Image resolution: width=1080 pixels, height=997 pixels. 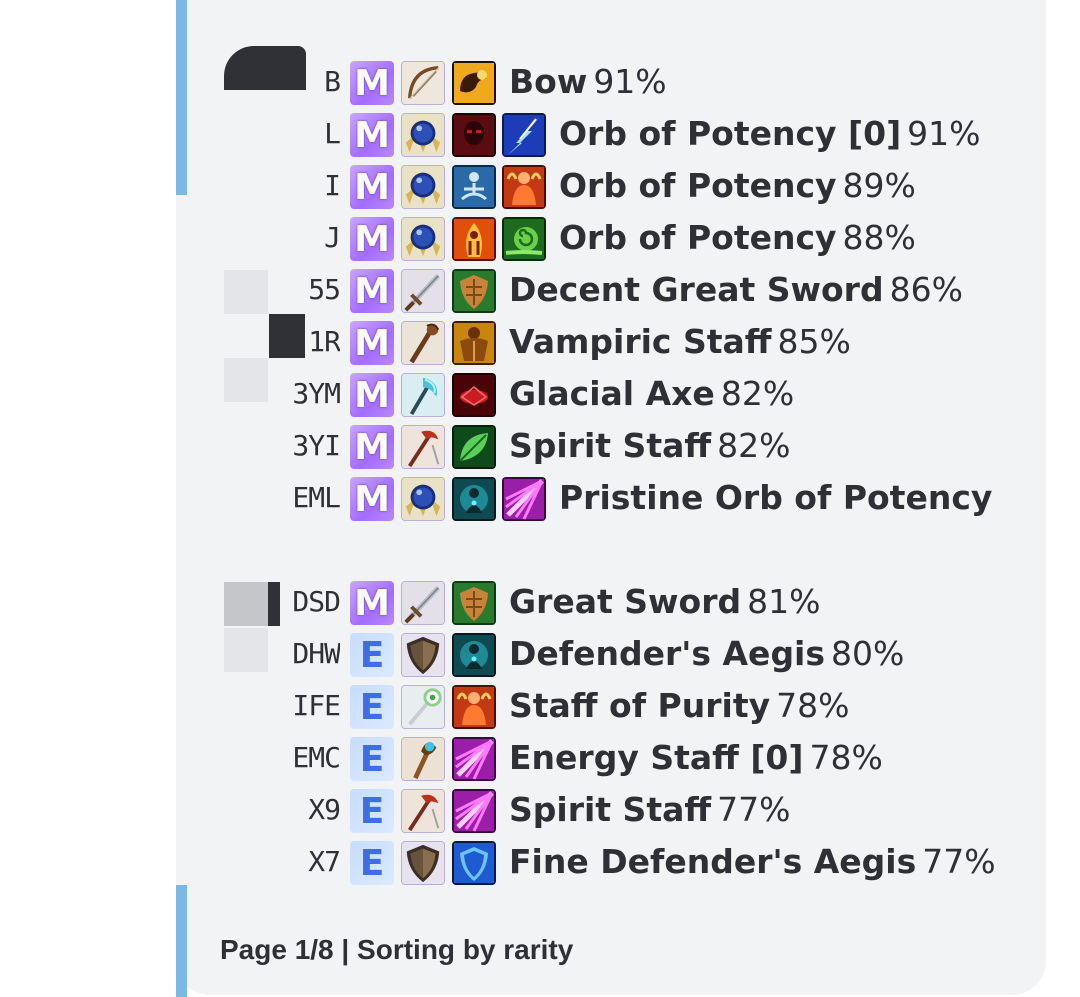 What do you see at coordinates (540, 82) in the screenshot?
I see `item-row: B M Bow 91%` at bounding box center [540, 82].